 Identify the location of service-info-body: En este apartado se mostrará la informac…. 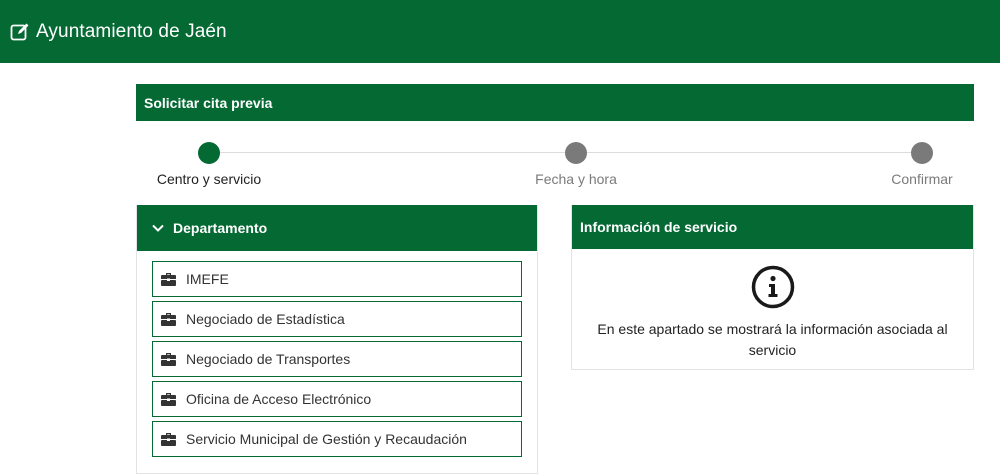
(772, 305).